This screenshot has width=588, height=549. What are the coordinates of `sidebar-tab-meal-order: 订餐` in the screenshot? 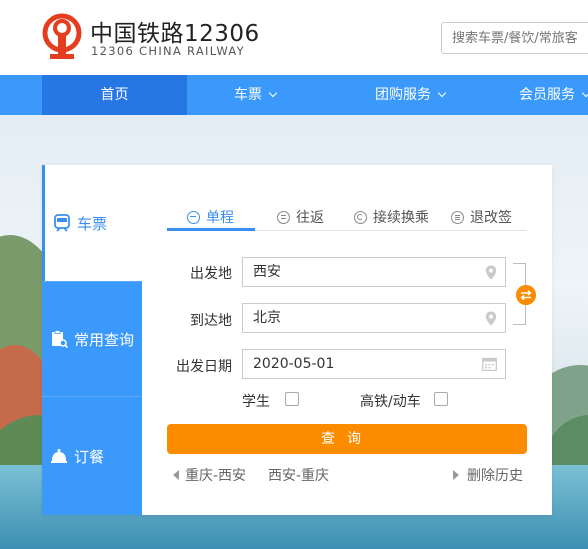 It's located at (92, 455).